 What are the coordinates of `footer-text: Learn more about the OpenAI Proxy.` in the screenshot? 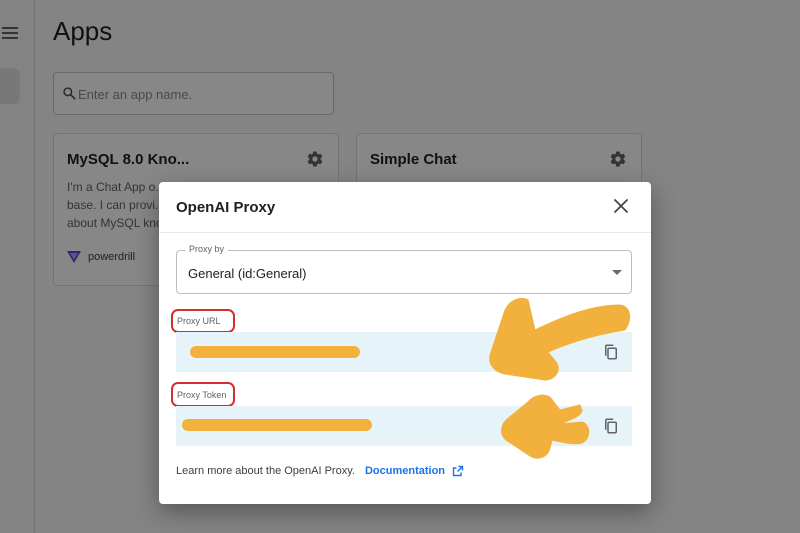 It's located at (265, 471).